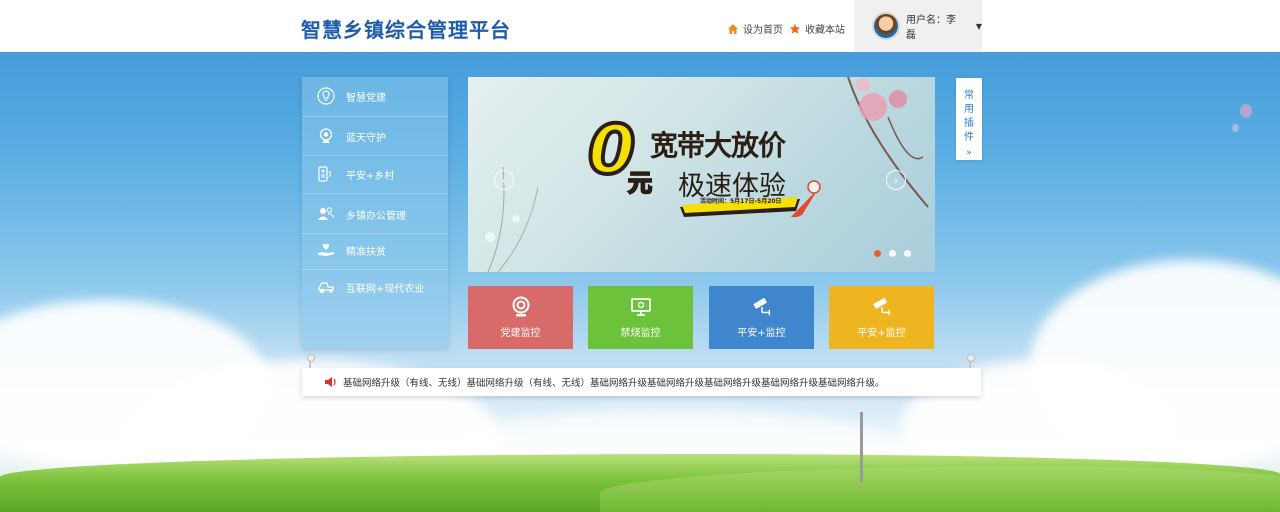  Describe the element at coordinates (326, 287) in the screenshot. I see `tractor-icon` at that location.